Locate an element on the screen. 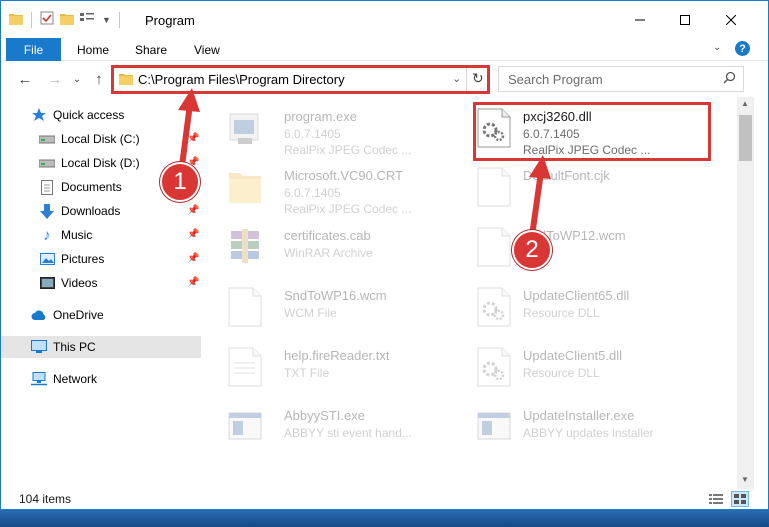 The width and height of the screenshot is (769, 527). callout-badge-1: 1 is located at coordinates (180, 182).